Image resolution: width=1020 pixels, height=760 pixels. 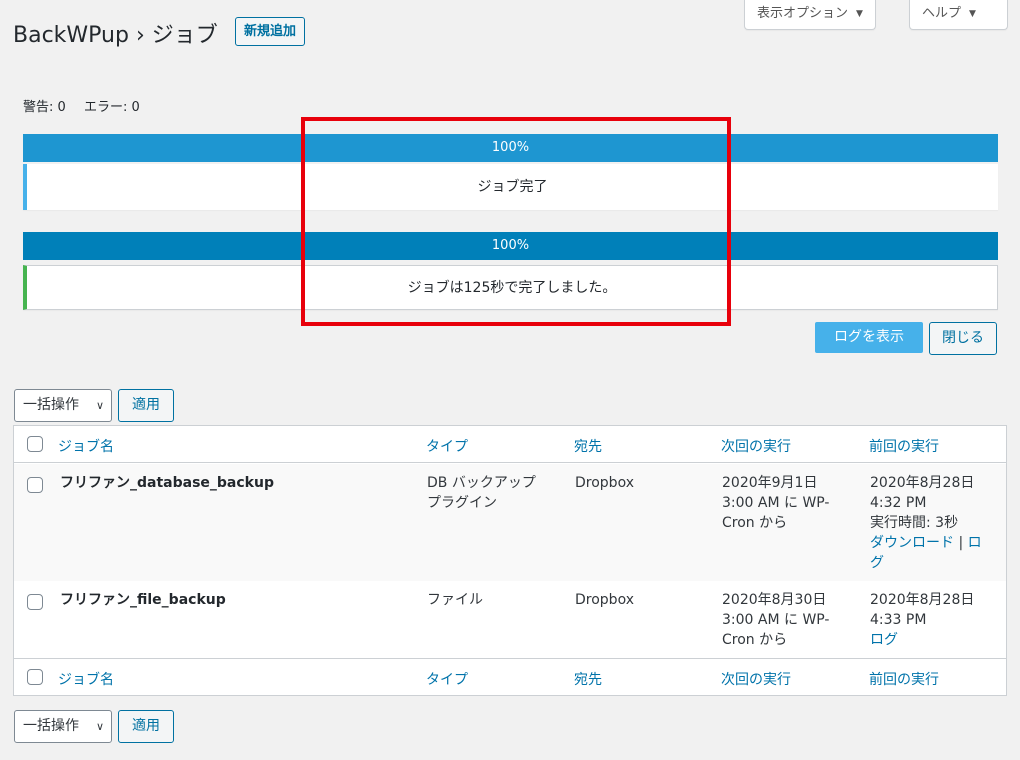 I want to click on progress-bar-total: 100%, so click(x=510, y=246).